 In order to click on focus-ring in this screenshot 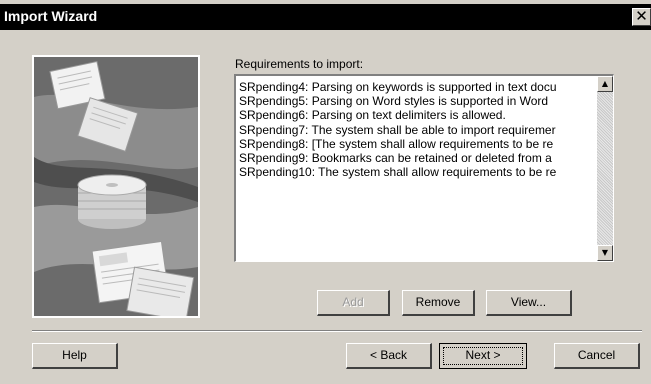, I will do `click(483, 356)`.